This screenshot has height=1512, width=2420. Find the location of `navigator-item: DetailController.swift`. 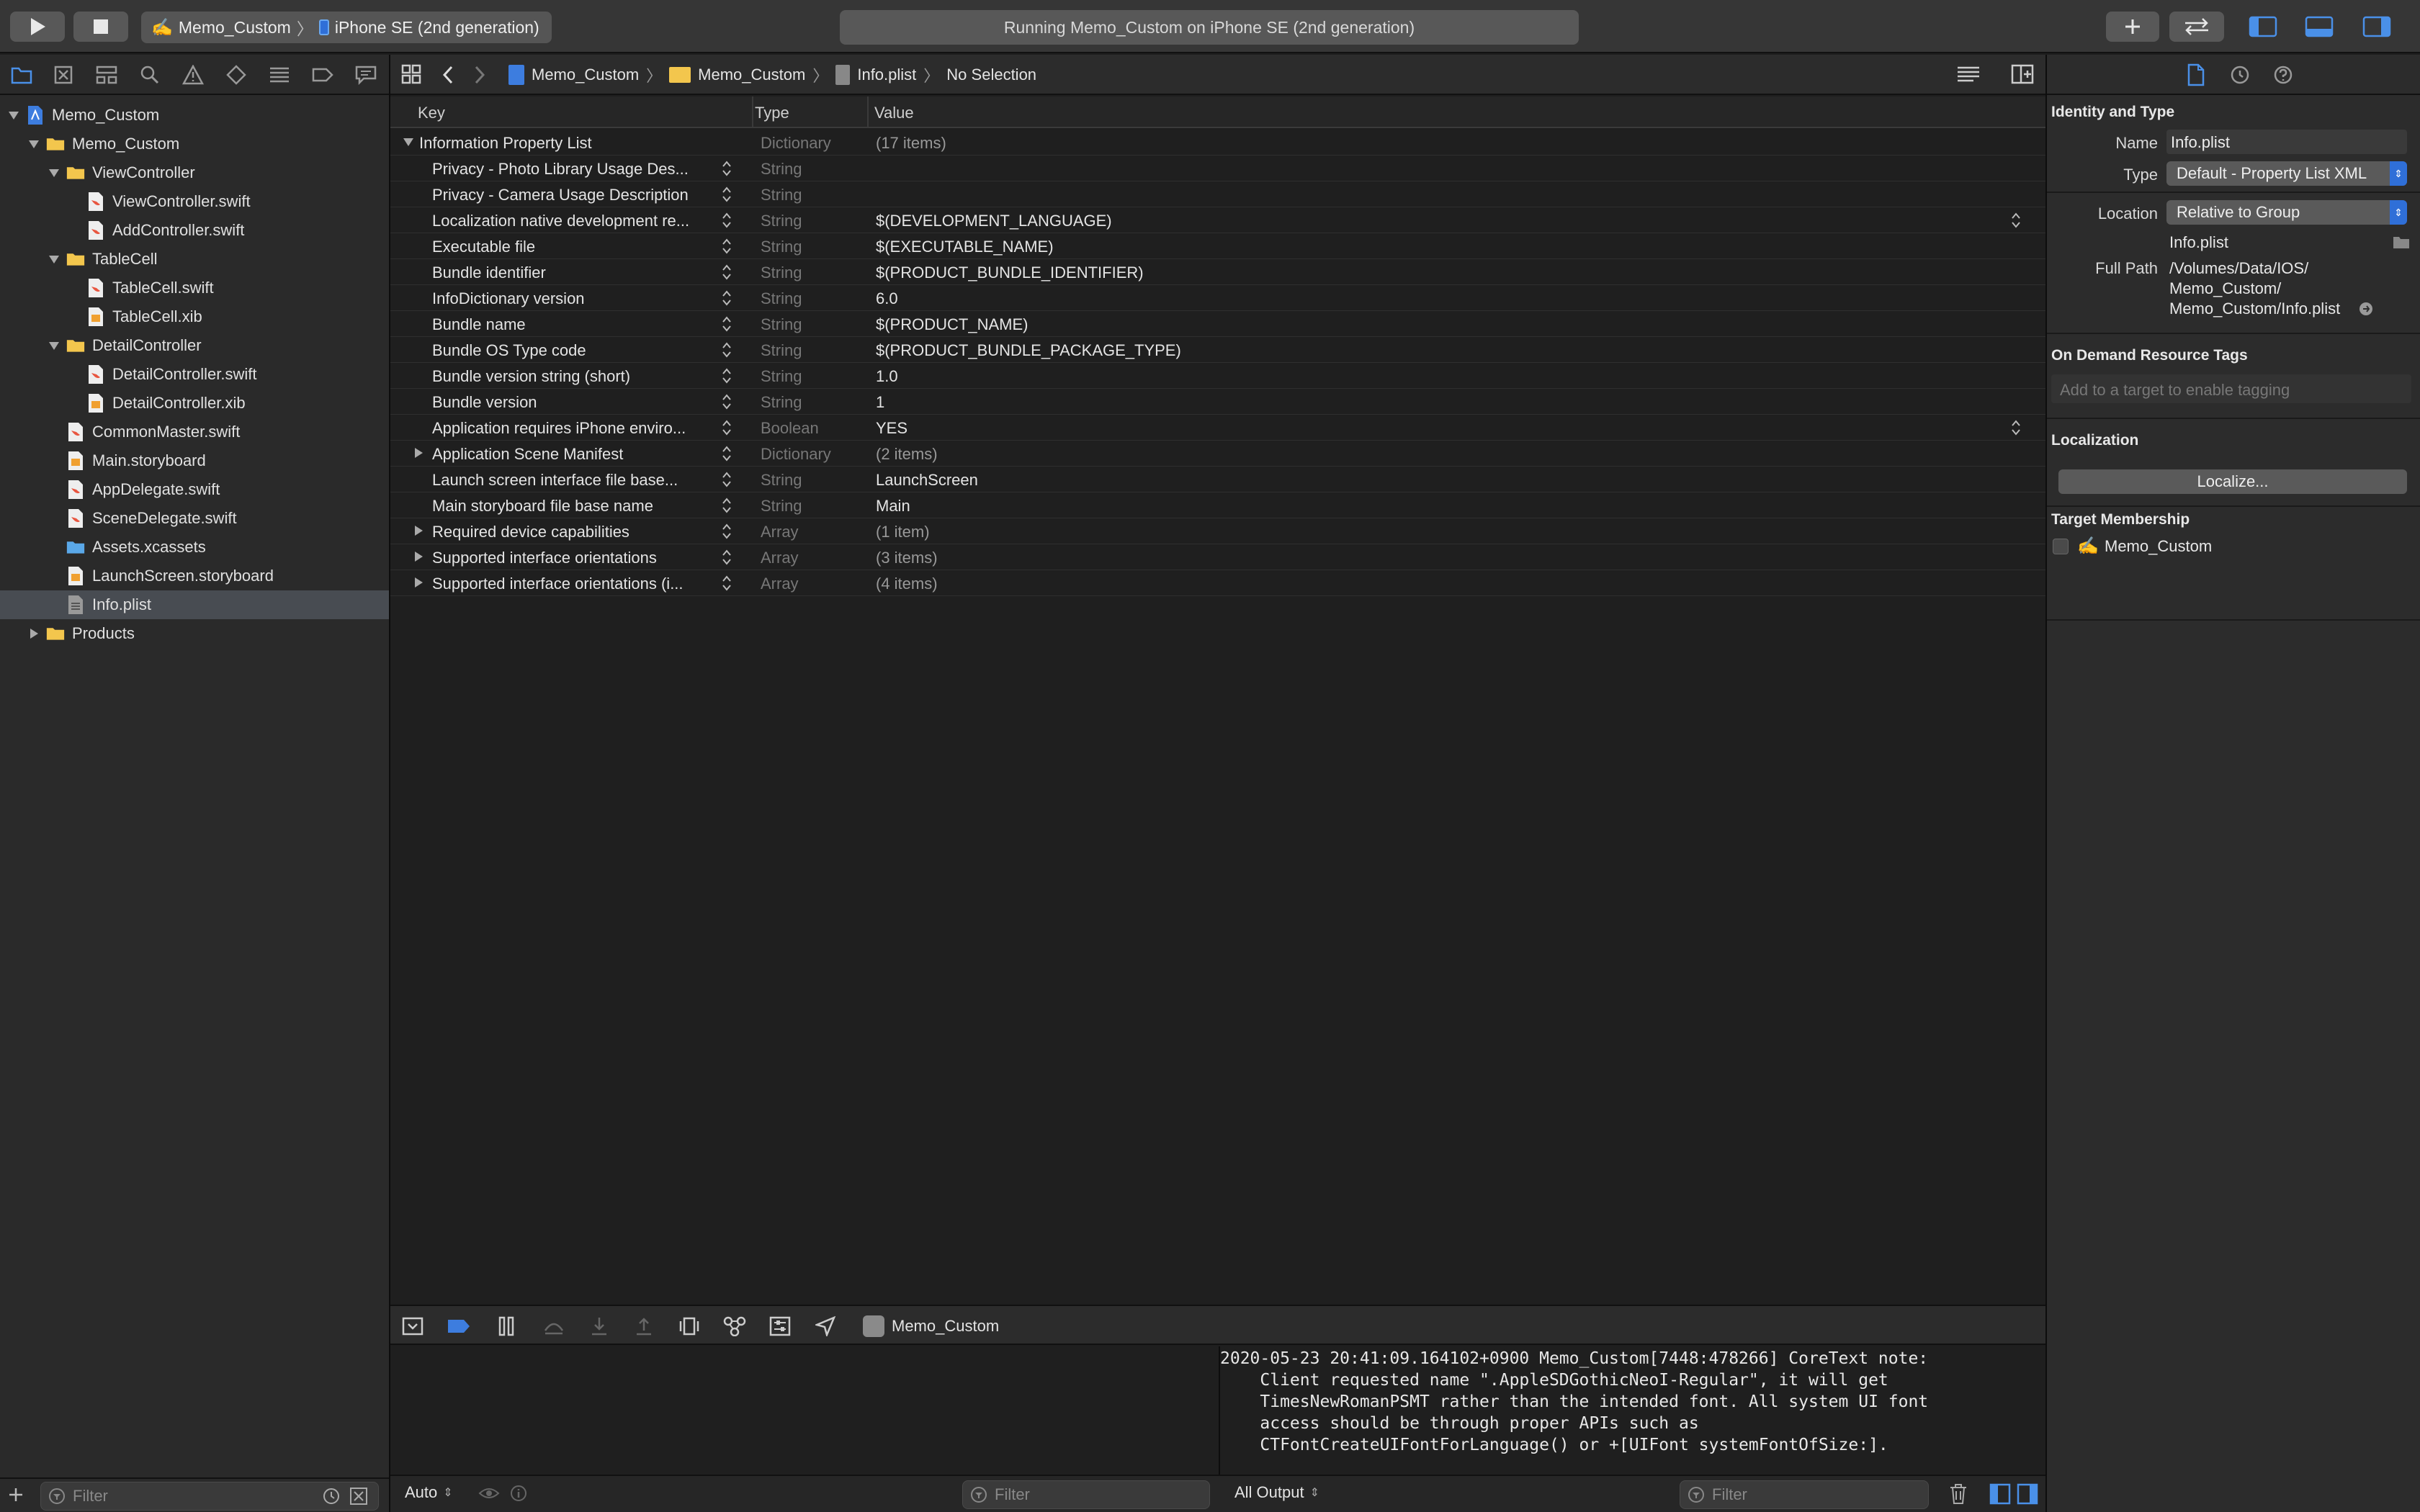

navigator-item: DetailController.swift is located at coordinates (194, 374).